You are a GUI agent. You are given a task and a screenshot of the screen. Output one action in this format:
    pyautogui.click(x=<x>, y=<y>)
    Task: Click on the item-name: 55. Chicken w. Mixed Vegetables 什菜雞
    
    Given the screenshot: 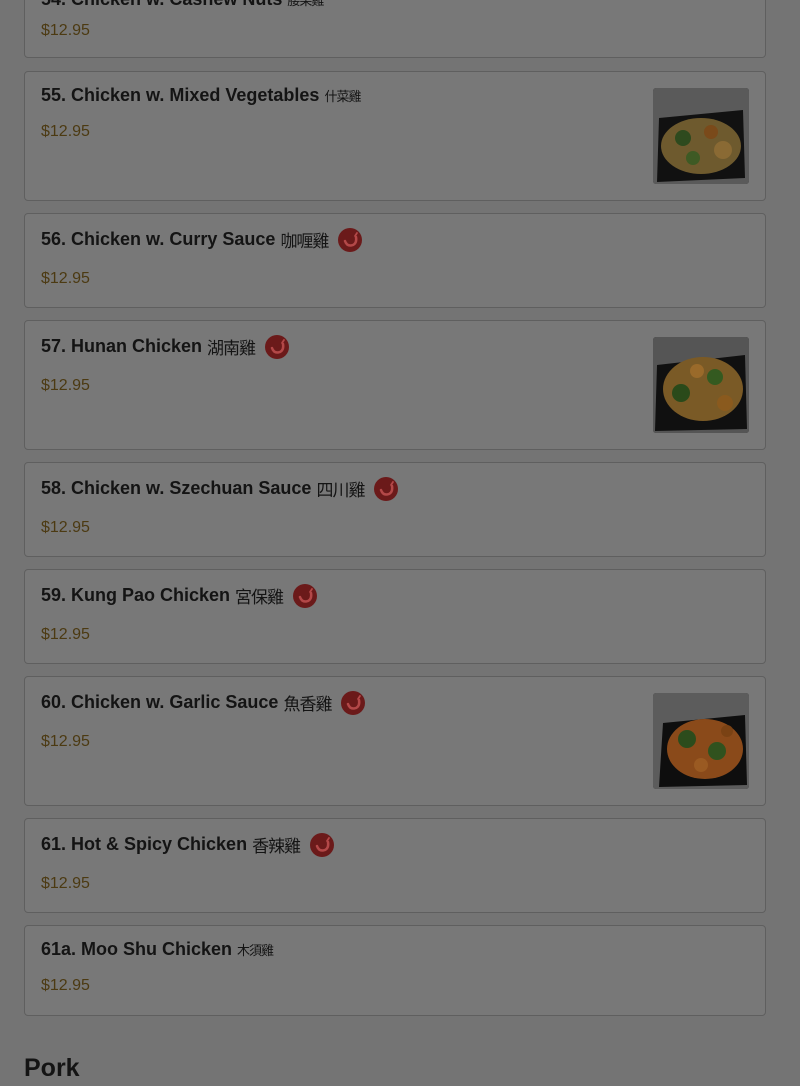 What is the action you would take?
    pyautogui.click(x=201, y=95)
    